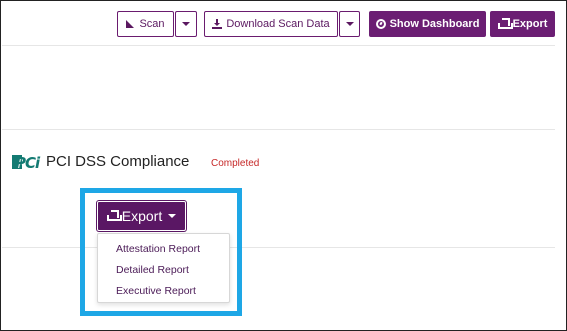 This screenshot has width=567, height=331. What do you see at coordinates (434, 24) in the screenshot?
I see `dashboard-button-label: Show Dashboard` at bounding box center [434, 24].